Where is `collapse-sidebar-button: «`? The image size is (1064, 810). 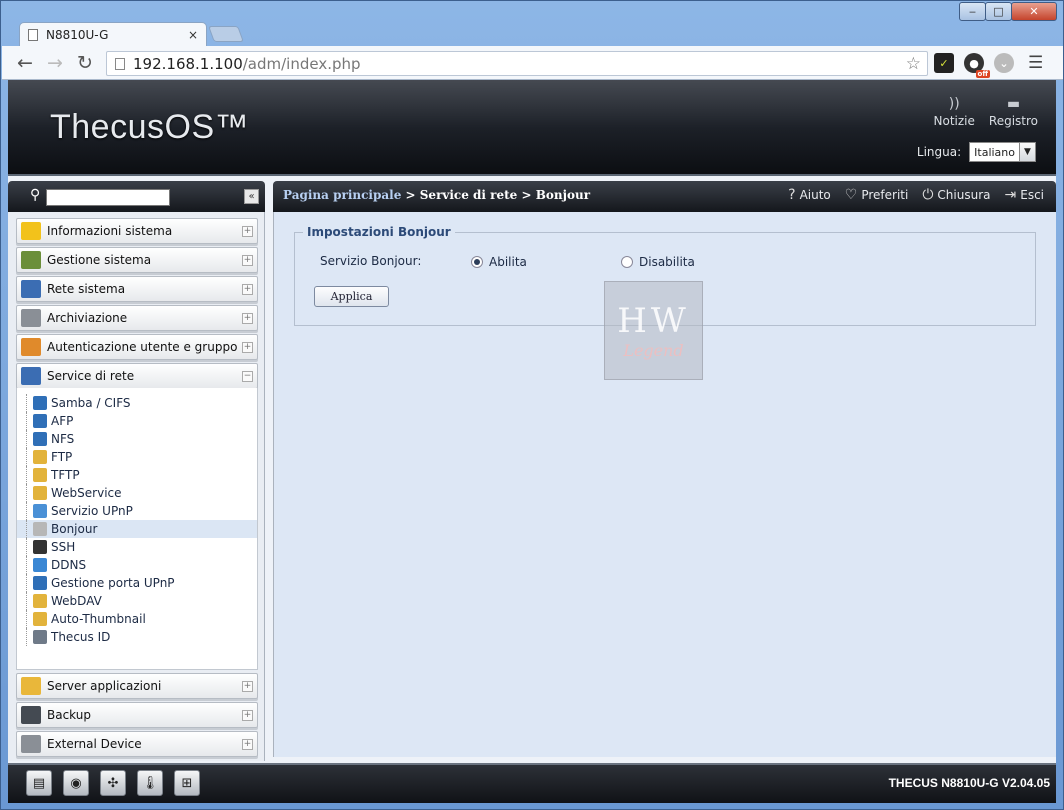
collapse-sidebar-button: « is located at coordinates (251, 196).